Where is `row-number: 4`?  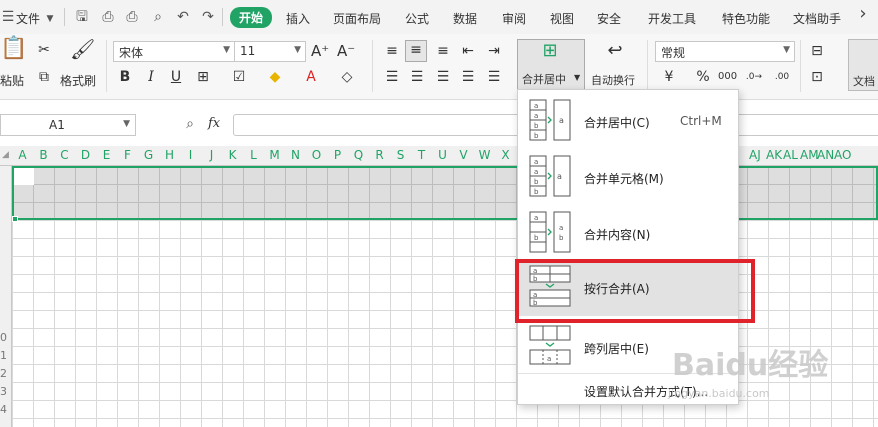 row-number: 4 is located at coordinates (3, 409).